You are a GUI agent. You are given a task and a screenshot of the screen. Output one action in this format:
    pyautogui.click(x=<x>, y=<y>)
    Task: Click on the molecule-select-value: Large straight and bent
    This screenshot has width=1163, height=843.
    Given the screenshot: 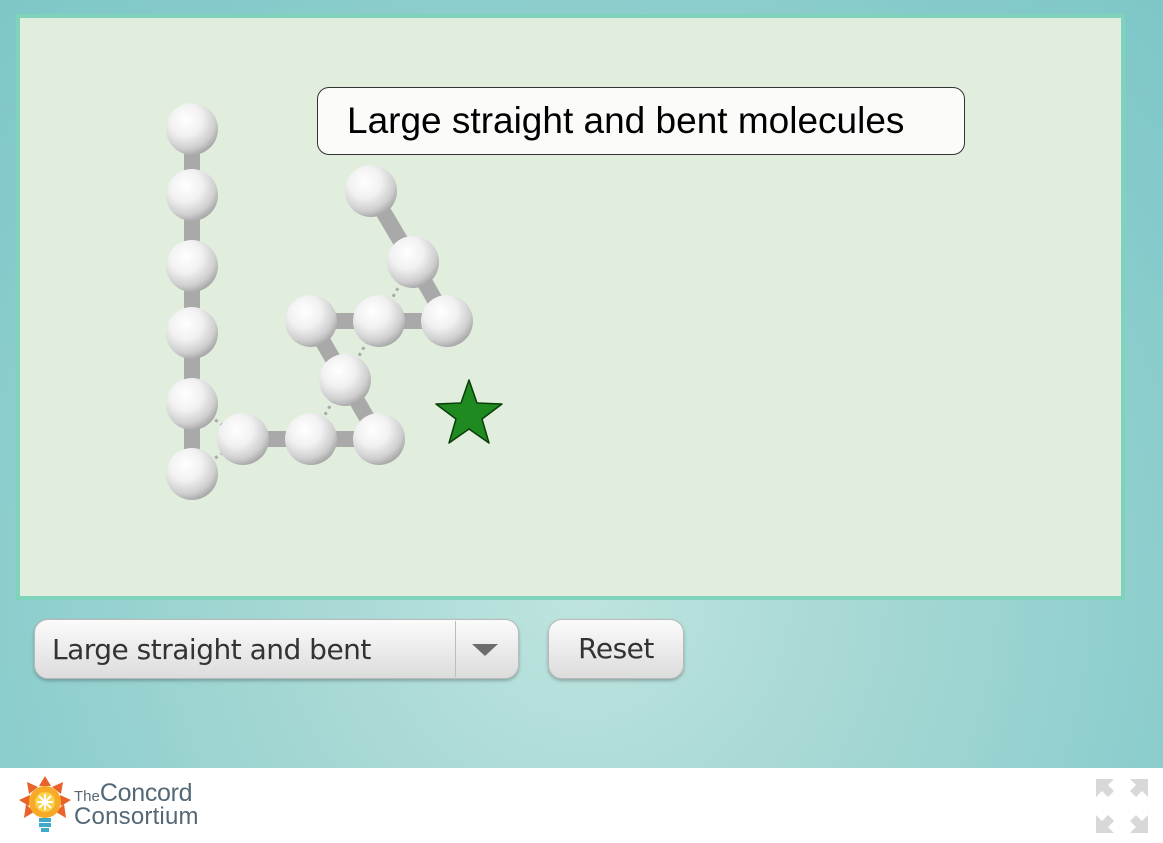 What is the action you would take?
    pyautogui.click(x=211, y=649)
    